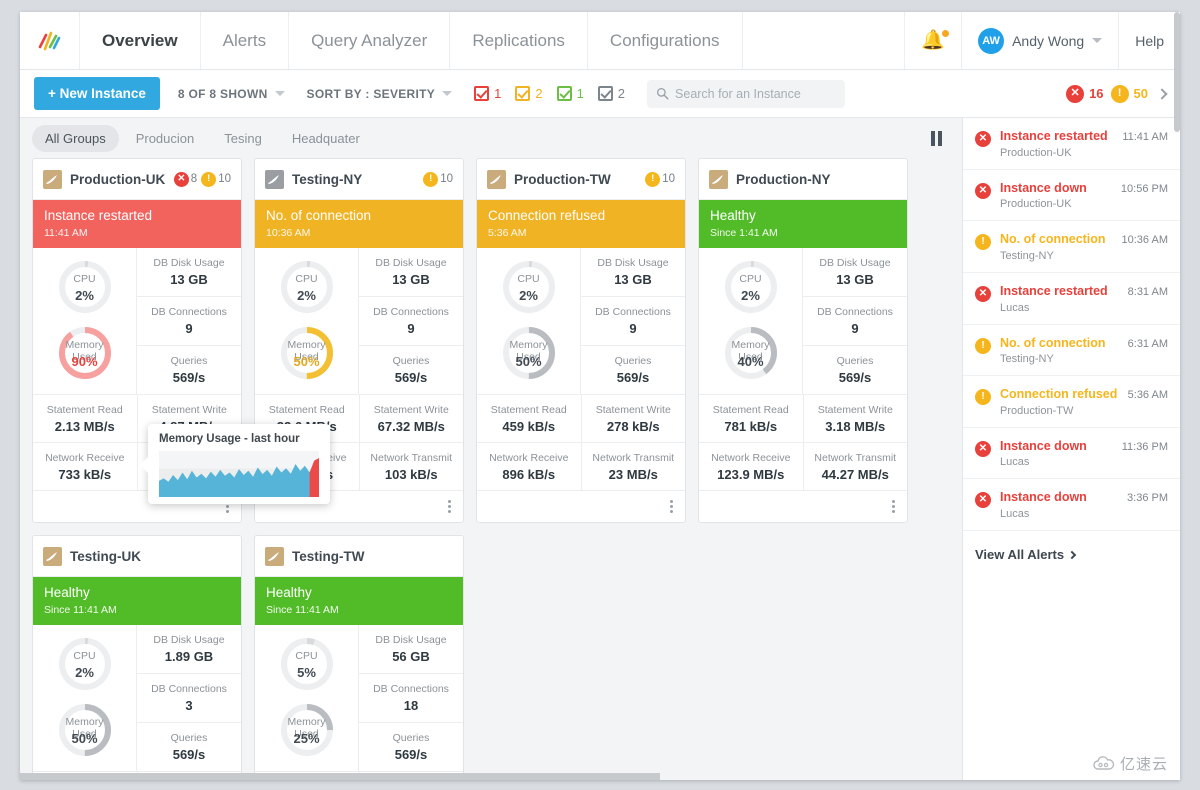 The image size is (1200, 790). Describe the element at coordinates (209, 179) in the screenshot. I see `warning-exclaim-icon: !` at that location.